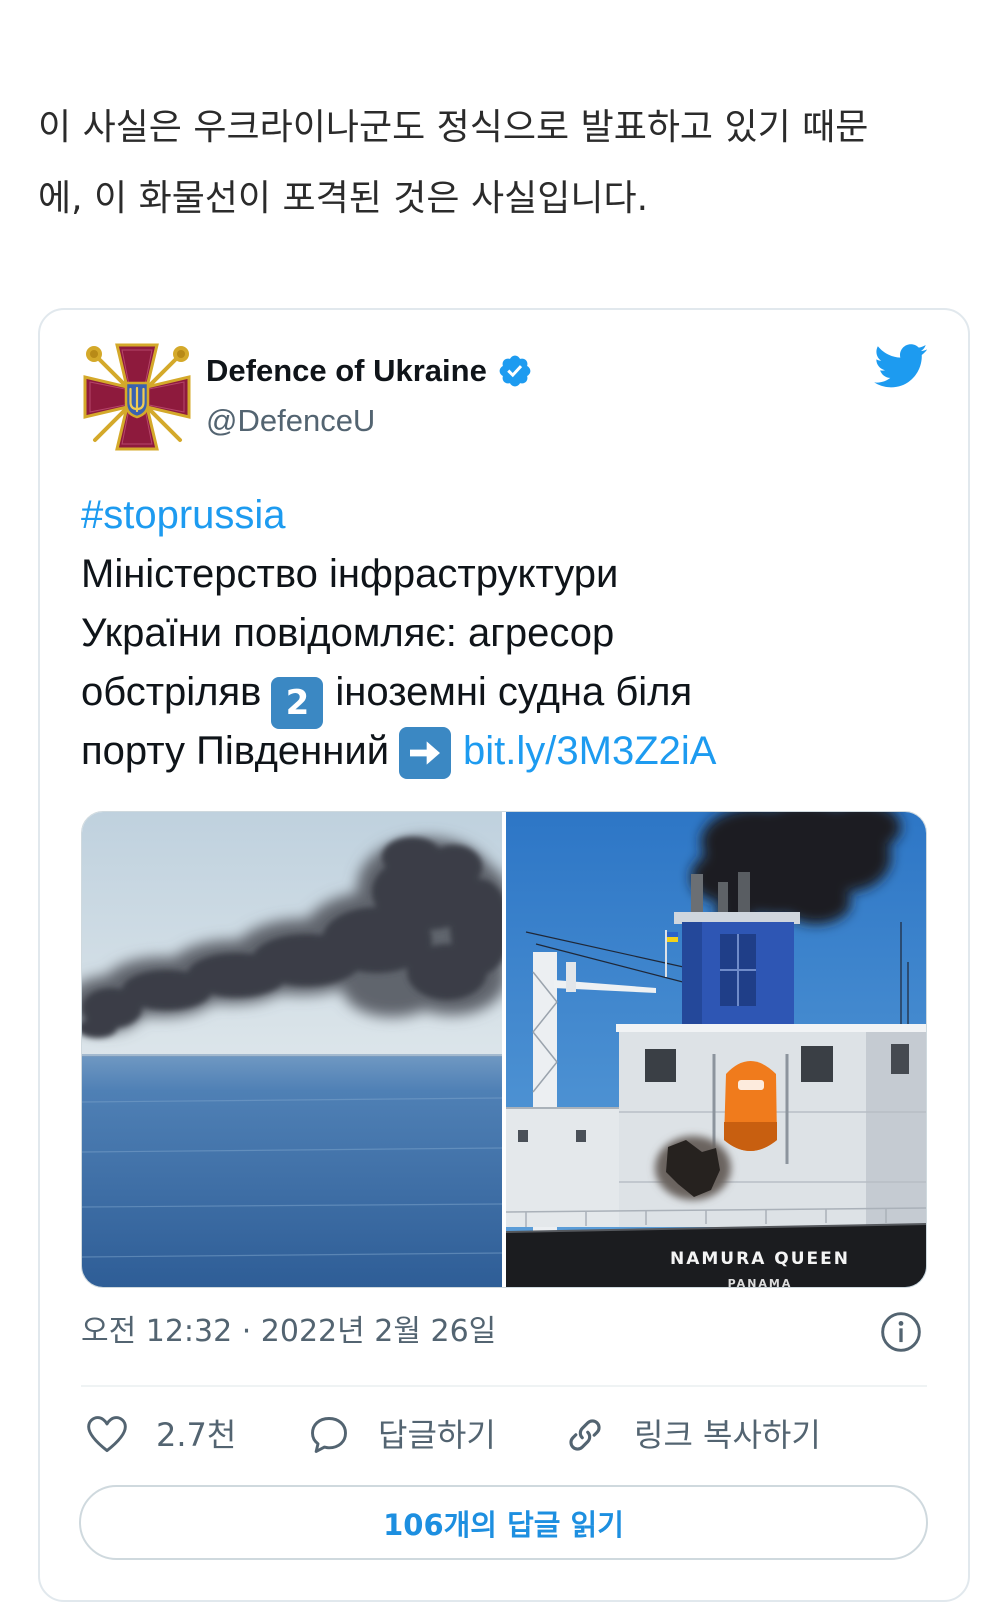 This screenshot has height=1622, width=1000. I want to click on hashtag-link: #stoprussia, so click(183, 515).